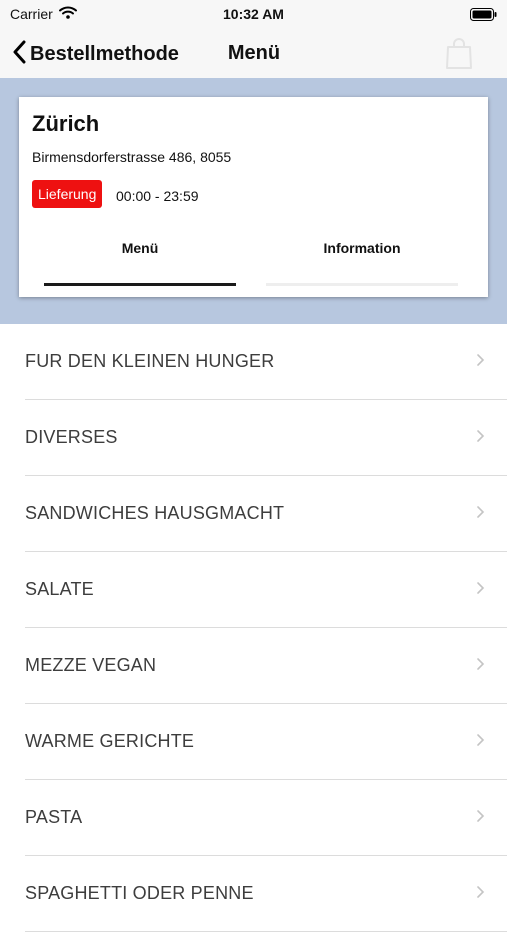 Image resolution: width=507 pixels, height=932 pixels. What do you see at coordinates (266, 590) in the screenshot?
I see `list-item: SALATE` at bounding box center [266, 590].